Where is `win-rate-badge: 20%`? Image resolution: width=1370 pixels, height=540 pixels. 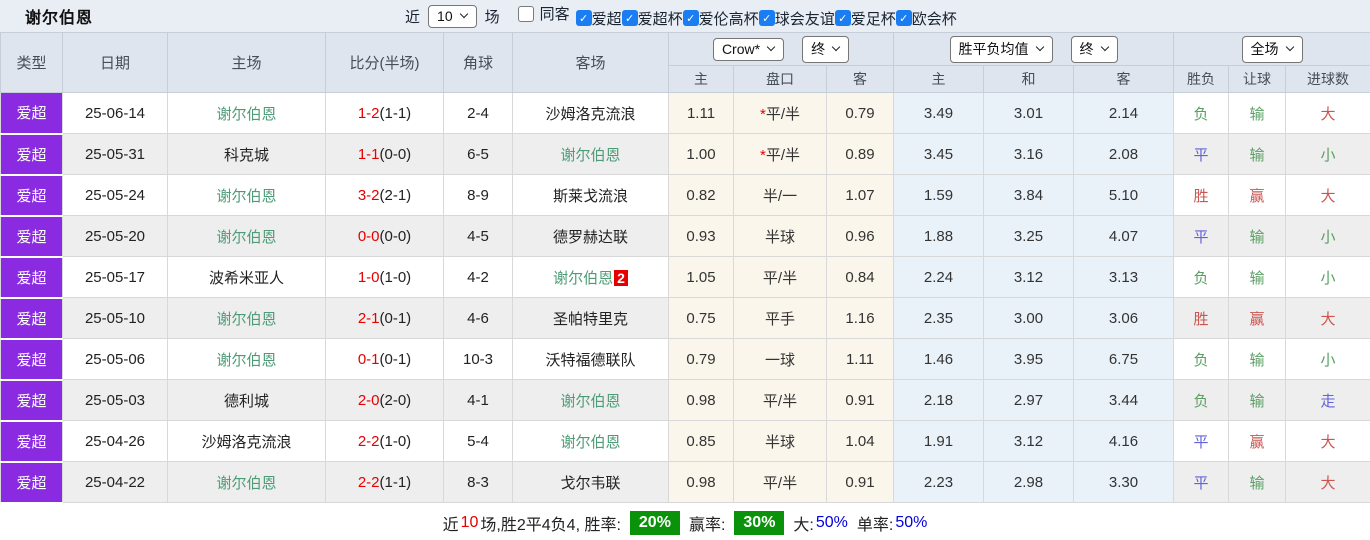 win-rate-badge: 20% is located at coordinates (654, 522).